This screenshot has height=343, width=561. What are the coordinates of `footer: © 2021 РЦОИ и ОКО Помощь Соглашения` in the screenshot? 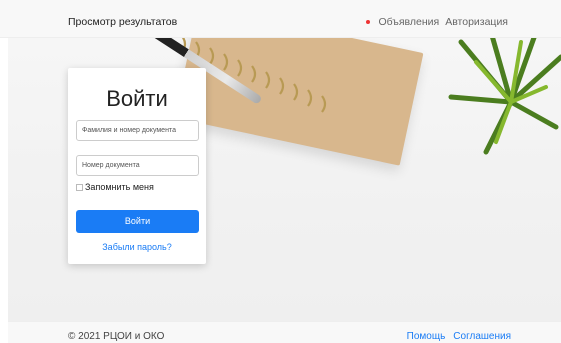 It's located at (284, 332).